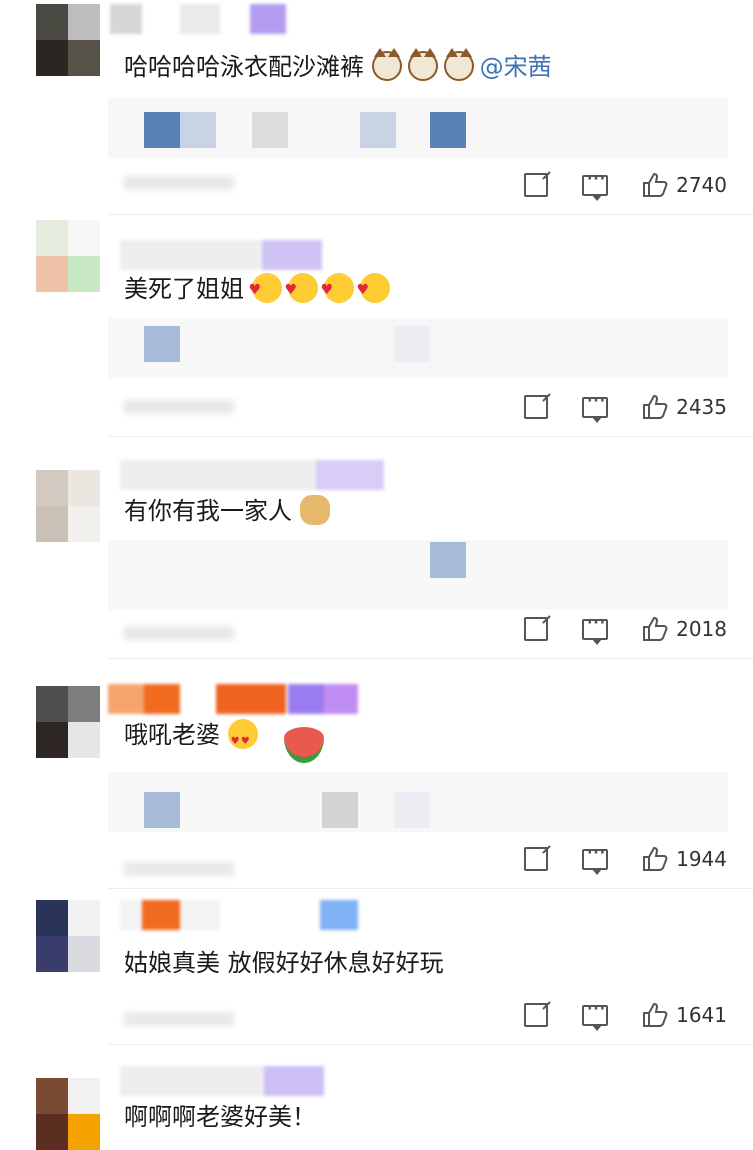 This screenshot has height=1150, width=753. I want to click on comment-text: 姑娘真美 放假好好休息好好玩, so click(284, 963).